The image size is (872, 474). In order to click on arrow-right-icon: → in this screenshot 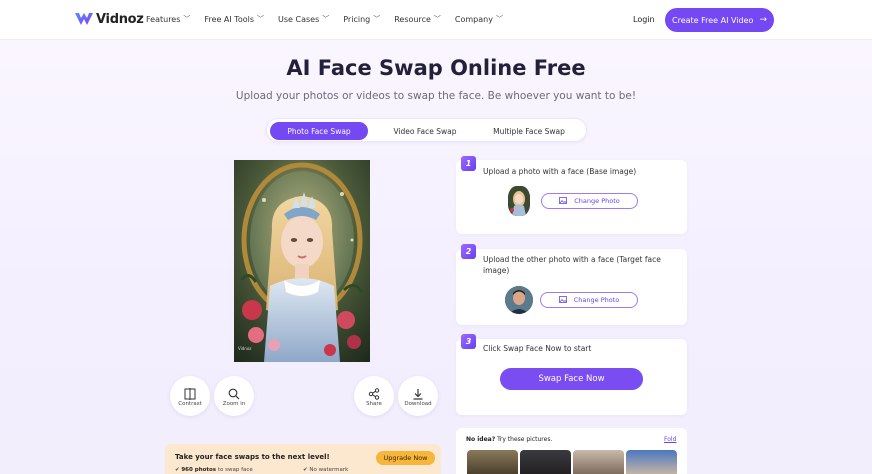, I will do `click(763, 20)`.